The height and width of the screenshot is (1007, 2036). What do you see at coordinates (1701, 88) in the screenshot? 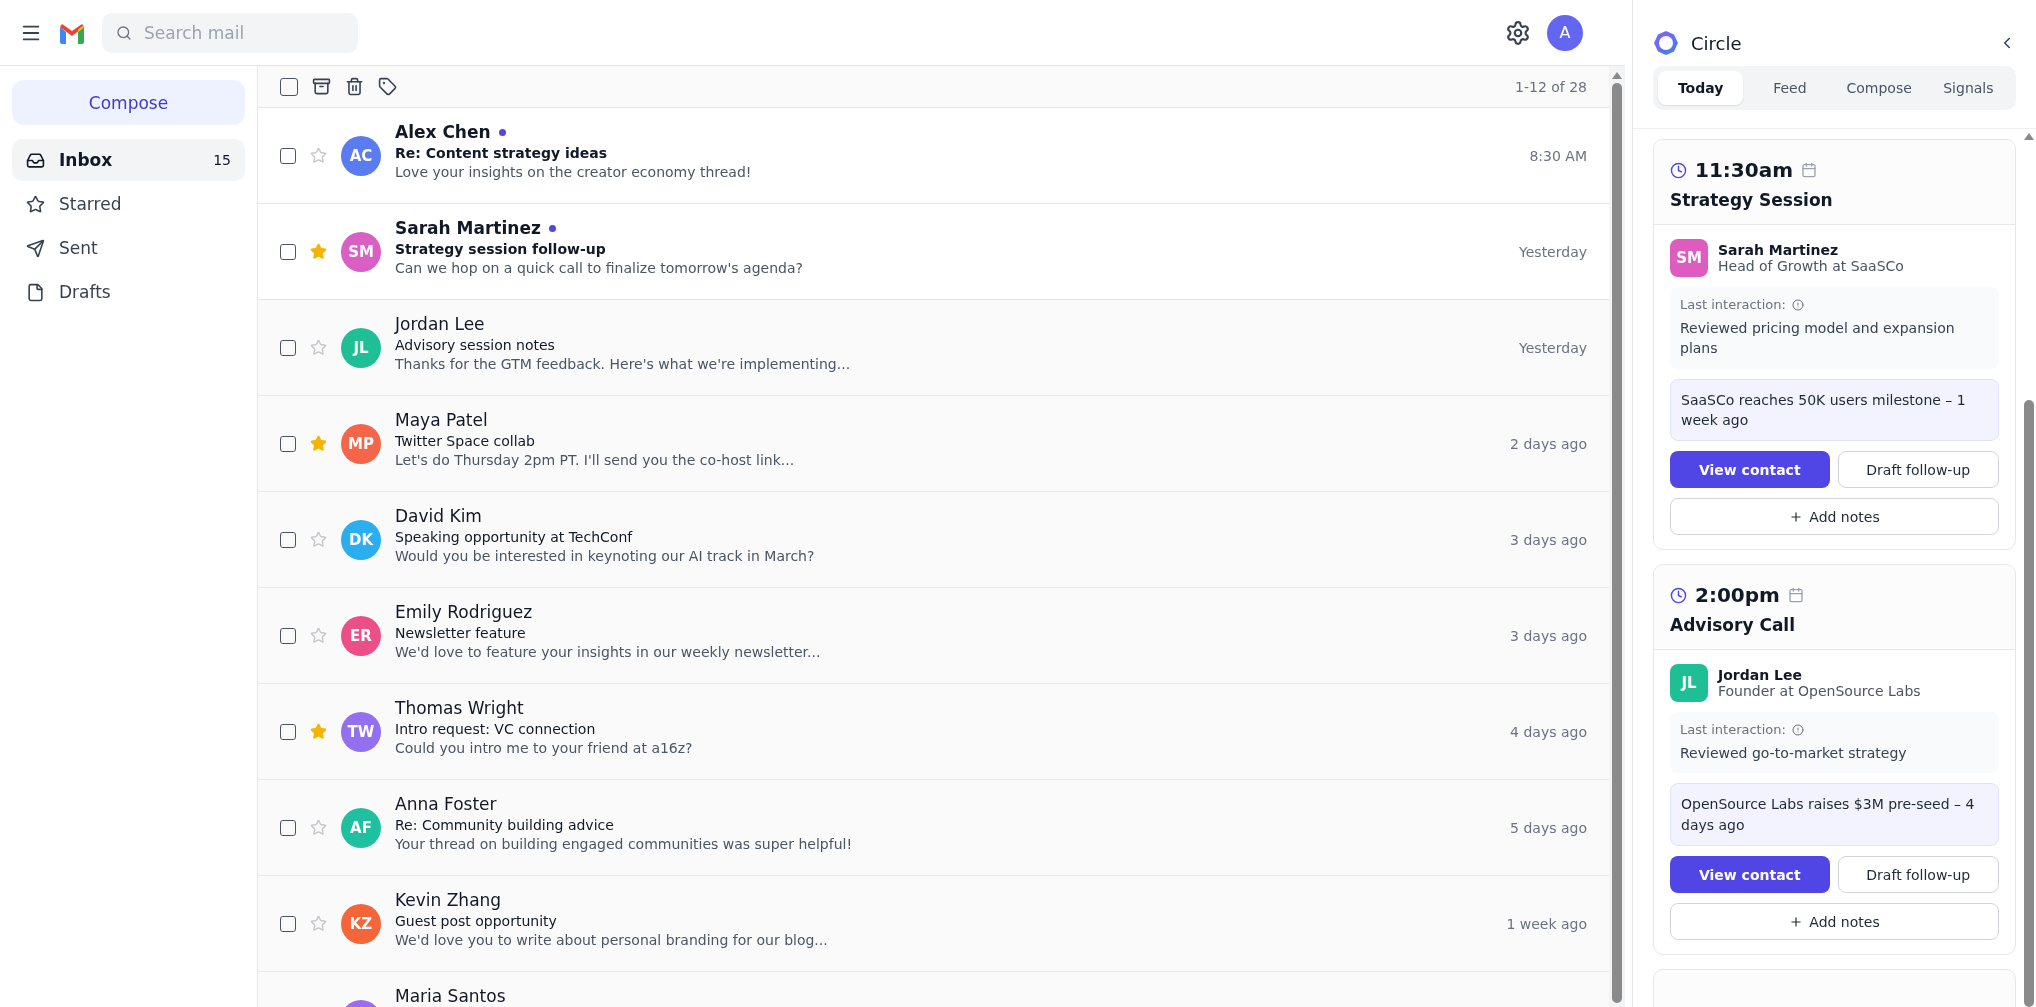
I see `panel-tab: Today` at bounding box center [1701, 88].